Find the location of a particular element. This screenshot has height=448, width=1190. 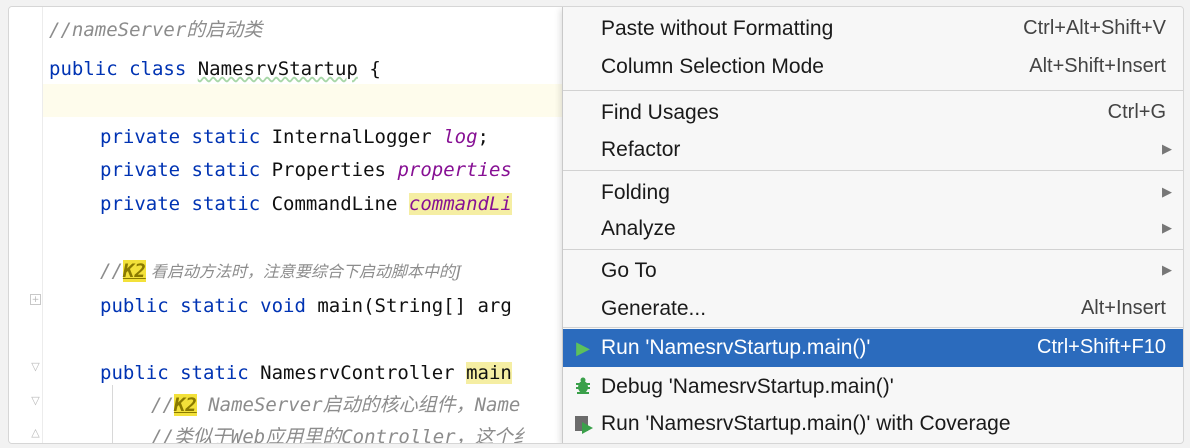

menu-item-label: Column Selection Mode is located at coordinates (712, 66).